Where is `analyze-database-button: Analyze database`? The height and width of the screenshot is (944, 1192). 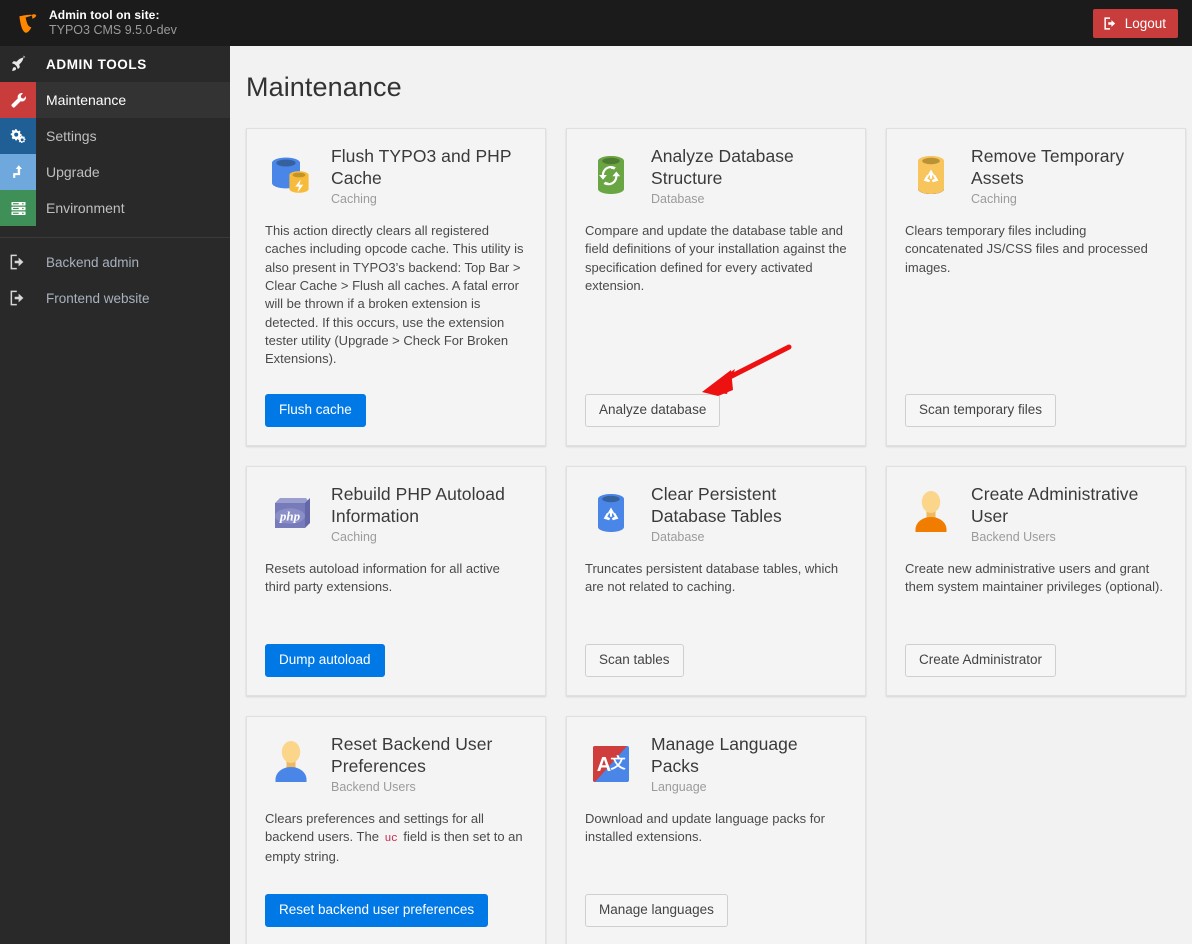 analyze-database-button: Analyze database is located at coordinates (653, 410).